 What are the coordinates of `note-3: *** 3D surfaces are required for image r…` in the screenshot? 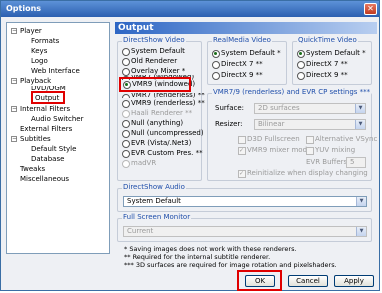 It's located at (230, 265).